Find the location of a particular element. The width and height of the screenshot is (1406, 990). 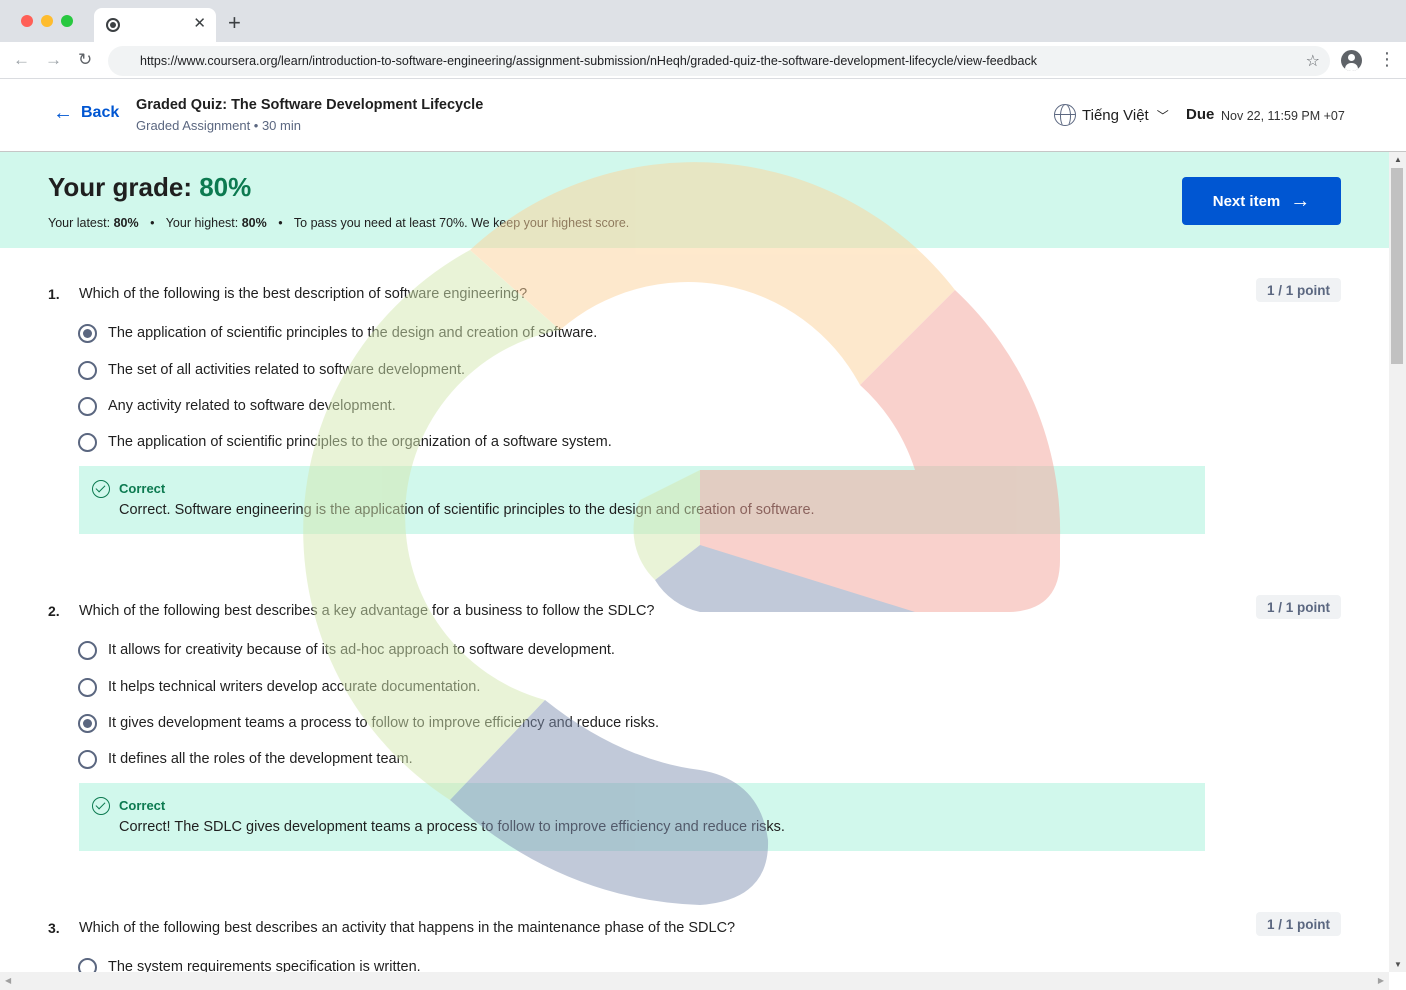

next-item-button: Next item → is located at coordinates (1261, 201).